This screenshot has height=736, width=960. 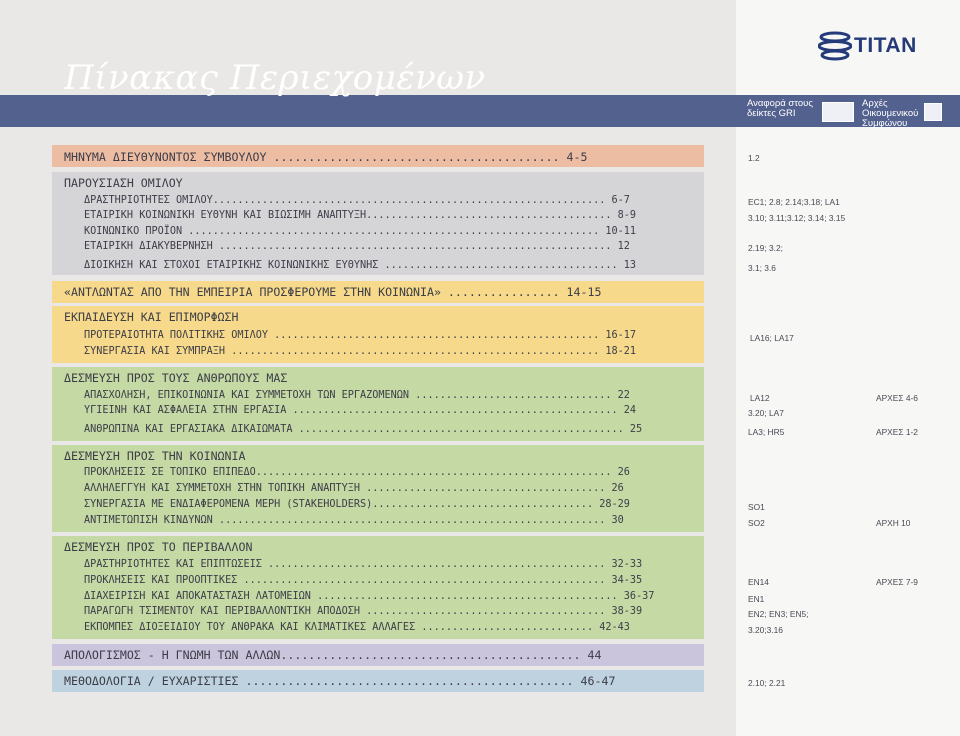 I want to click on section-title-people: ΔΕΣΜΕΥΣΗ ΠΡΟΣ ΤΟΥΣ ΑΝΘΡΩΠΟΥΣ ΜΑΣ, so click(x=176, y=378).